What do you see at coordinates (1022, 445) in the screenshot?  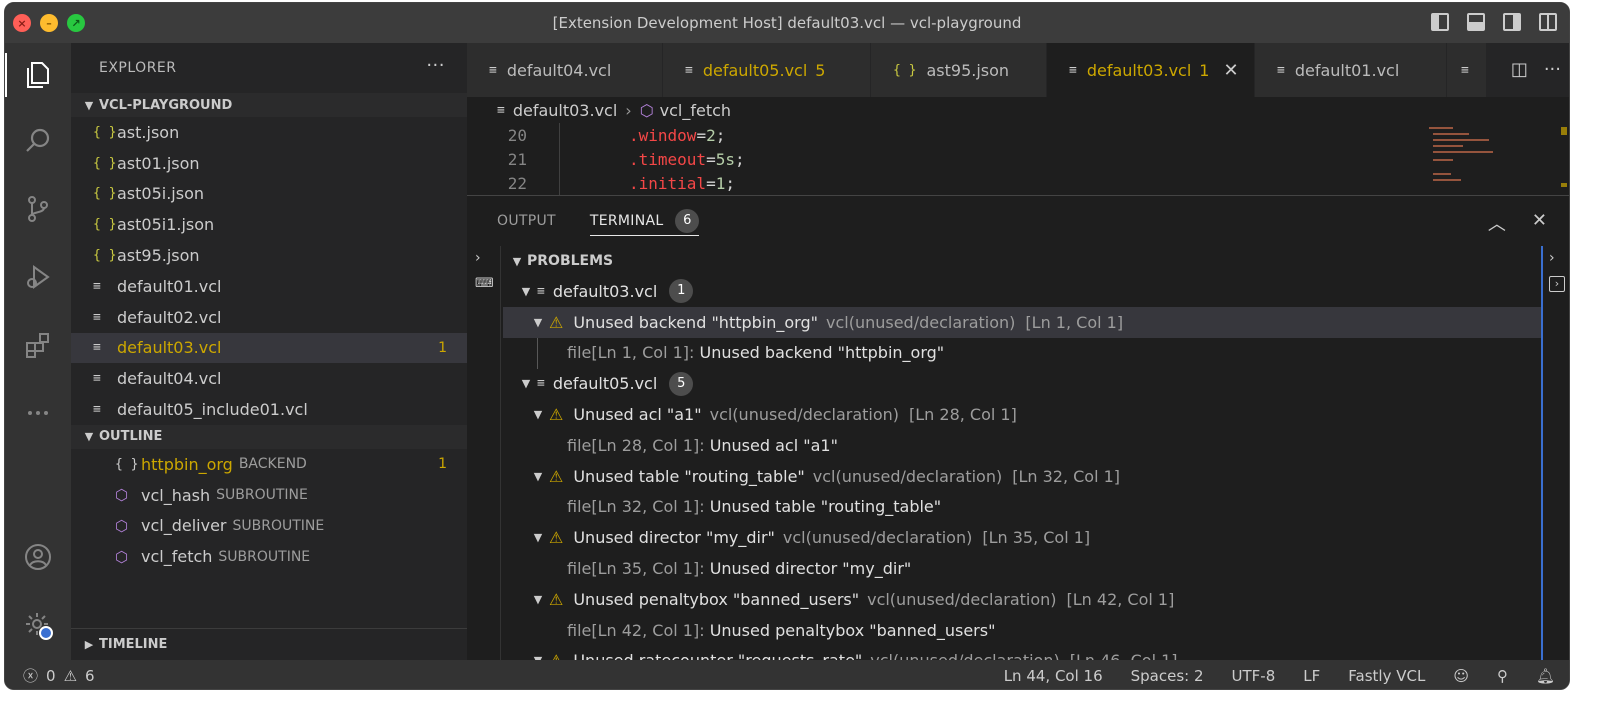 I see `problem-detail-row: file[Ln 28, Col 1]: Unused acl "a1"` at bounding box center [1022, 445].